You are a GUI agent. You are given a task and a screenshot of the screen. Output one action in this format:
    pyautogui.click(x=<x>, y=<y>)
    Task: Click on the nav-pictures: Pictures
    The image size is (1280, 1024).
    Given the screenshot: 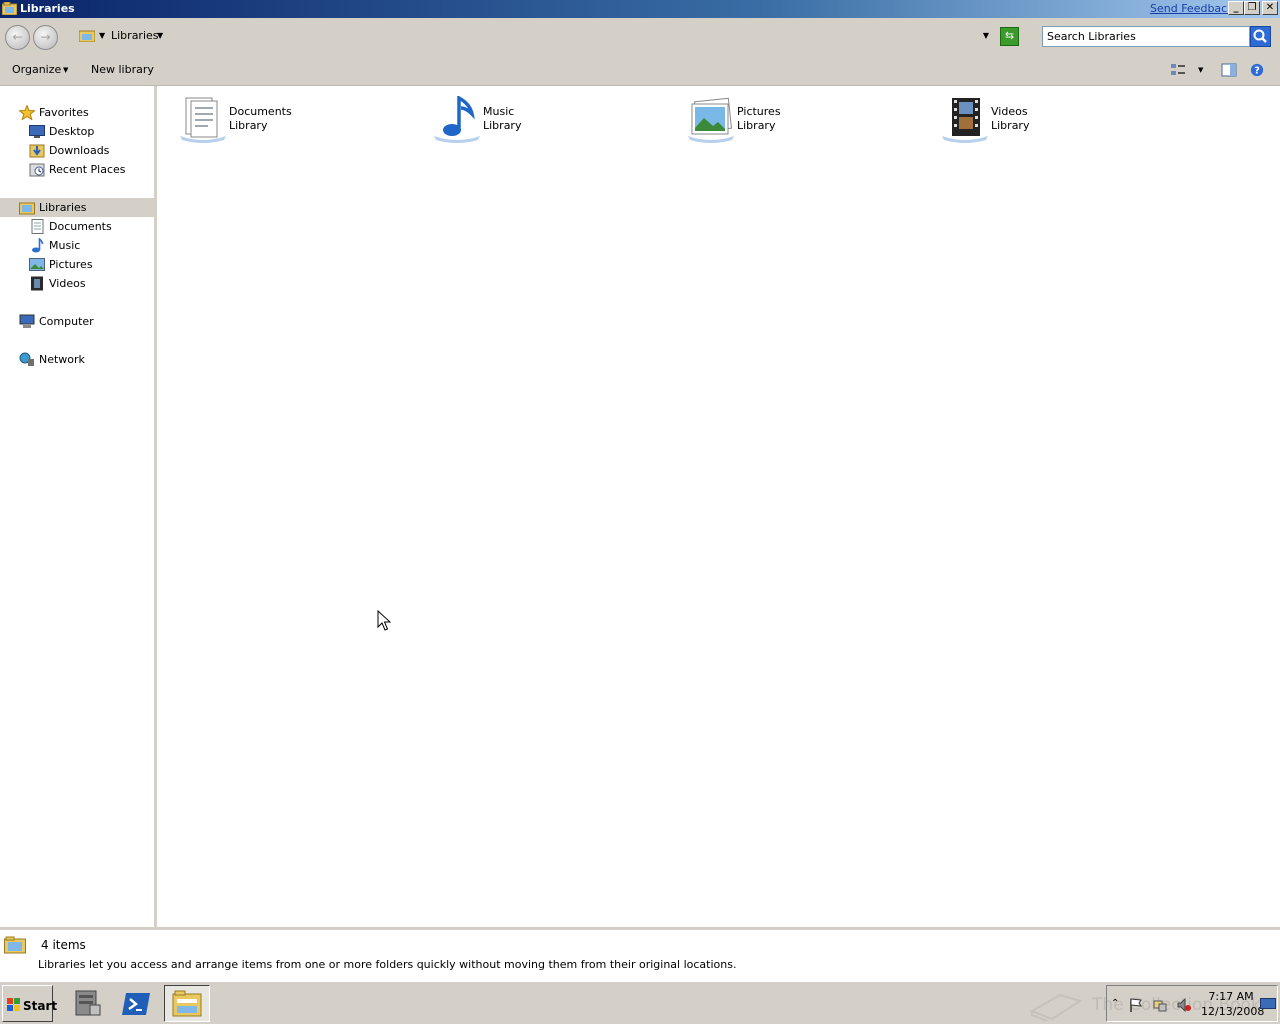 What is the action you would take?
    pyautogui.click(x=78, y=264)
    